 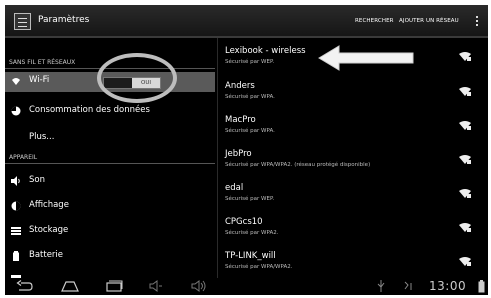 I want to click on section-header-device: APPAREIL, so click(x=23, y=157).